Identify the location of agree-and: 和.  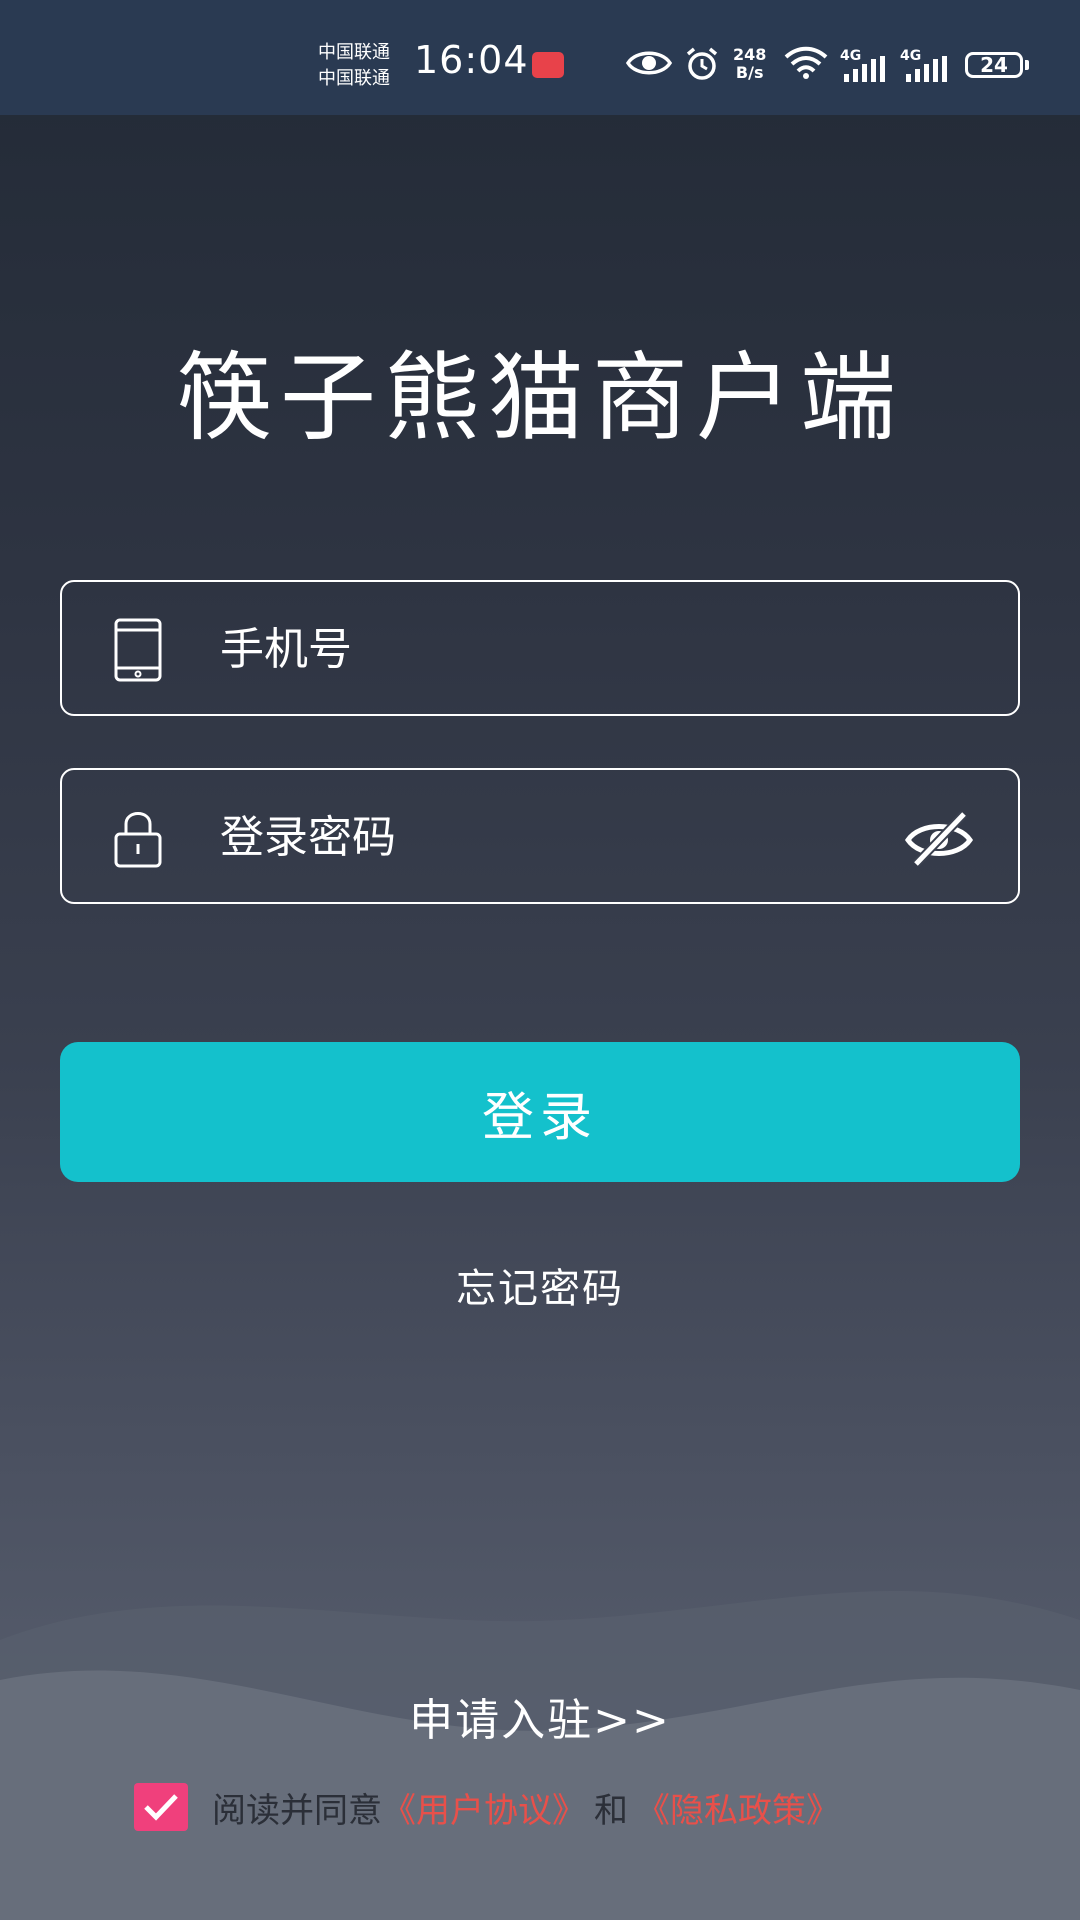
(611, 1810).